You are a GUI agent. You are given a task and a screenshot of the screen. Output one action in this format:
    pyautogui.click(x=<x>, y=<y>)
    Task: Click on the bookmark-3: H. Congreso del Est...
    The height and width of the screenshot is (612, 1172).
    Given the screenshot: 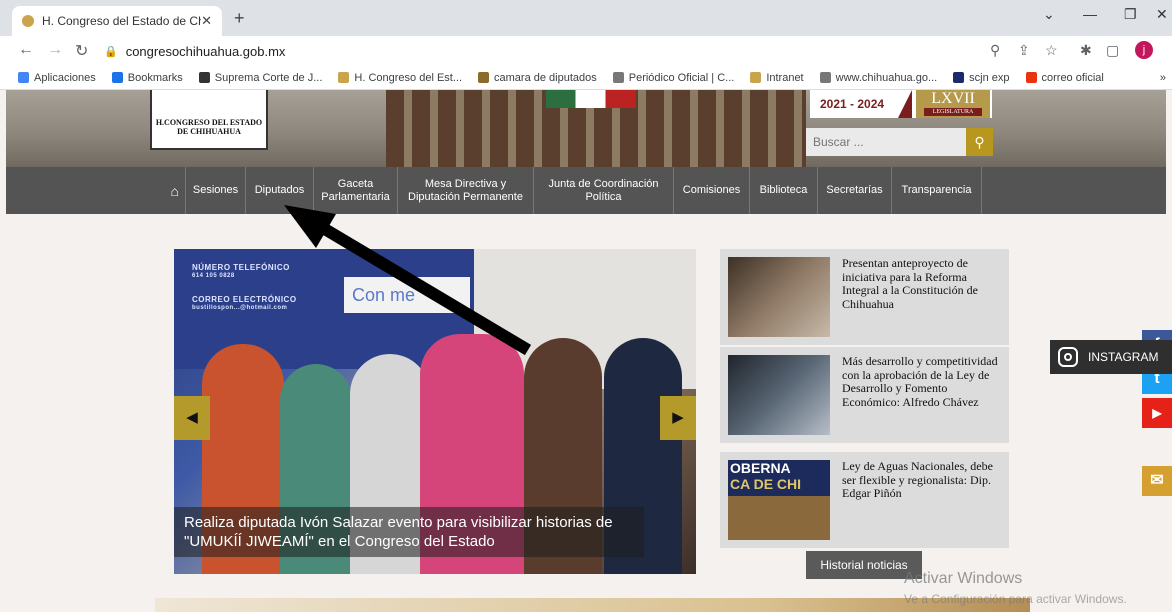 What is the action you would take?
    pyautogui.click(x=400, y=78)
    